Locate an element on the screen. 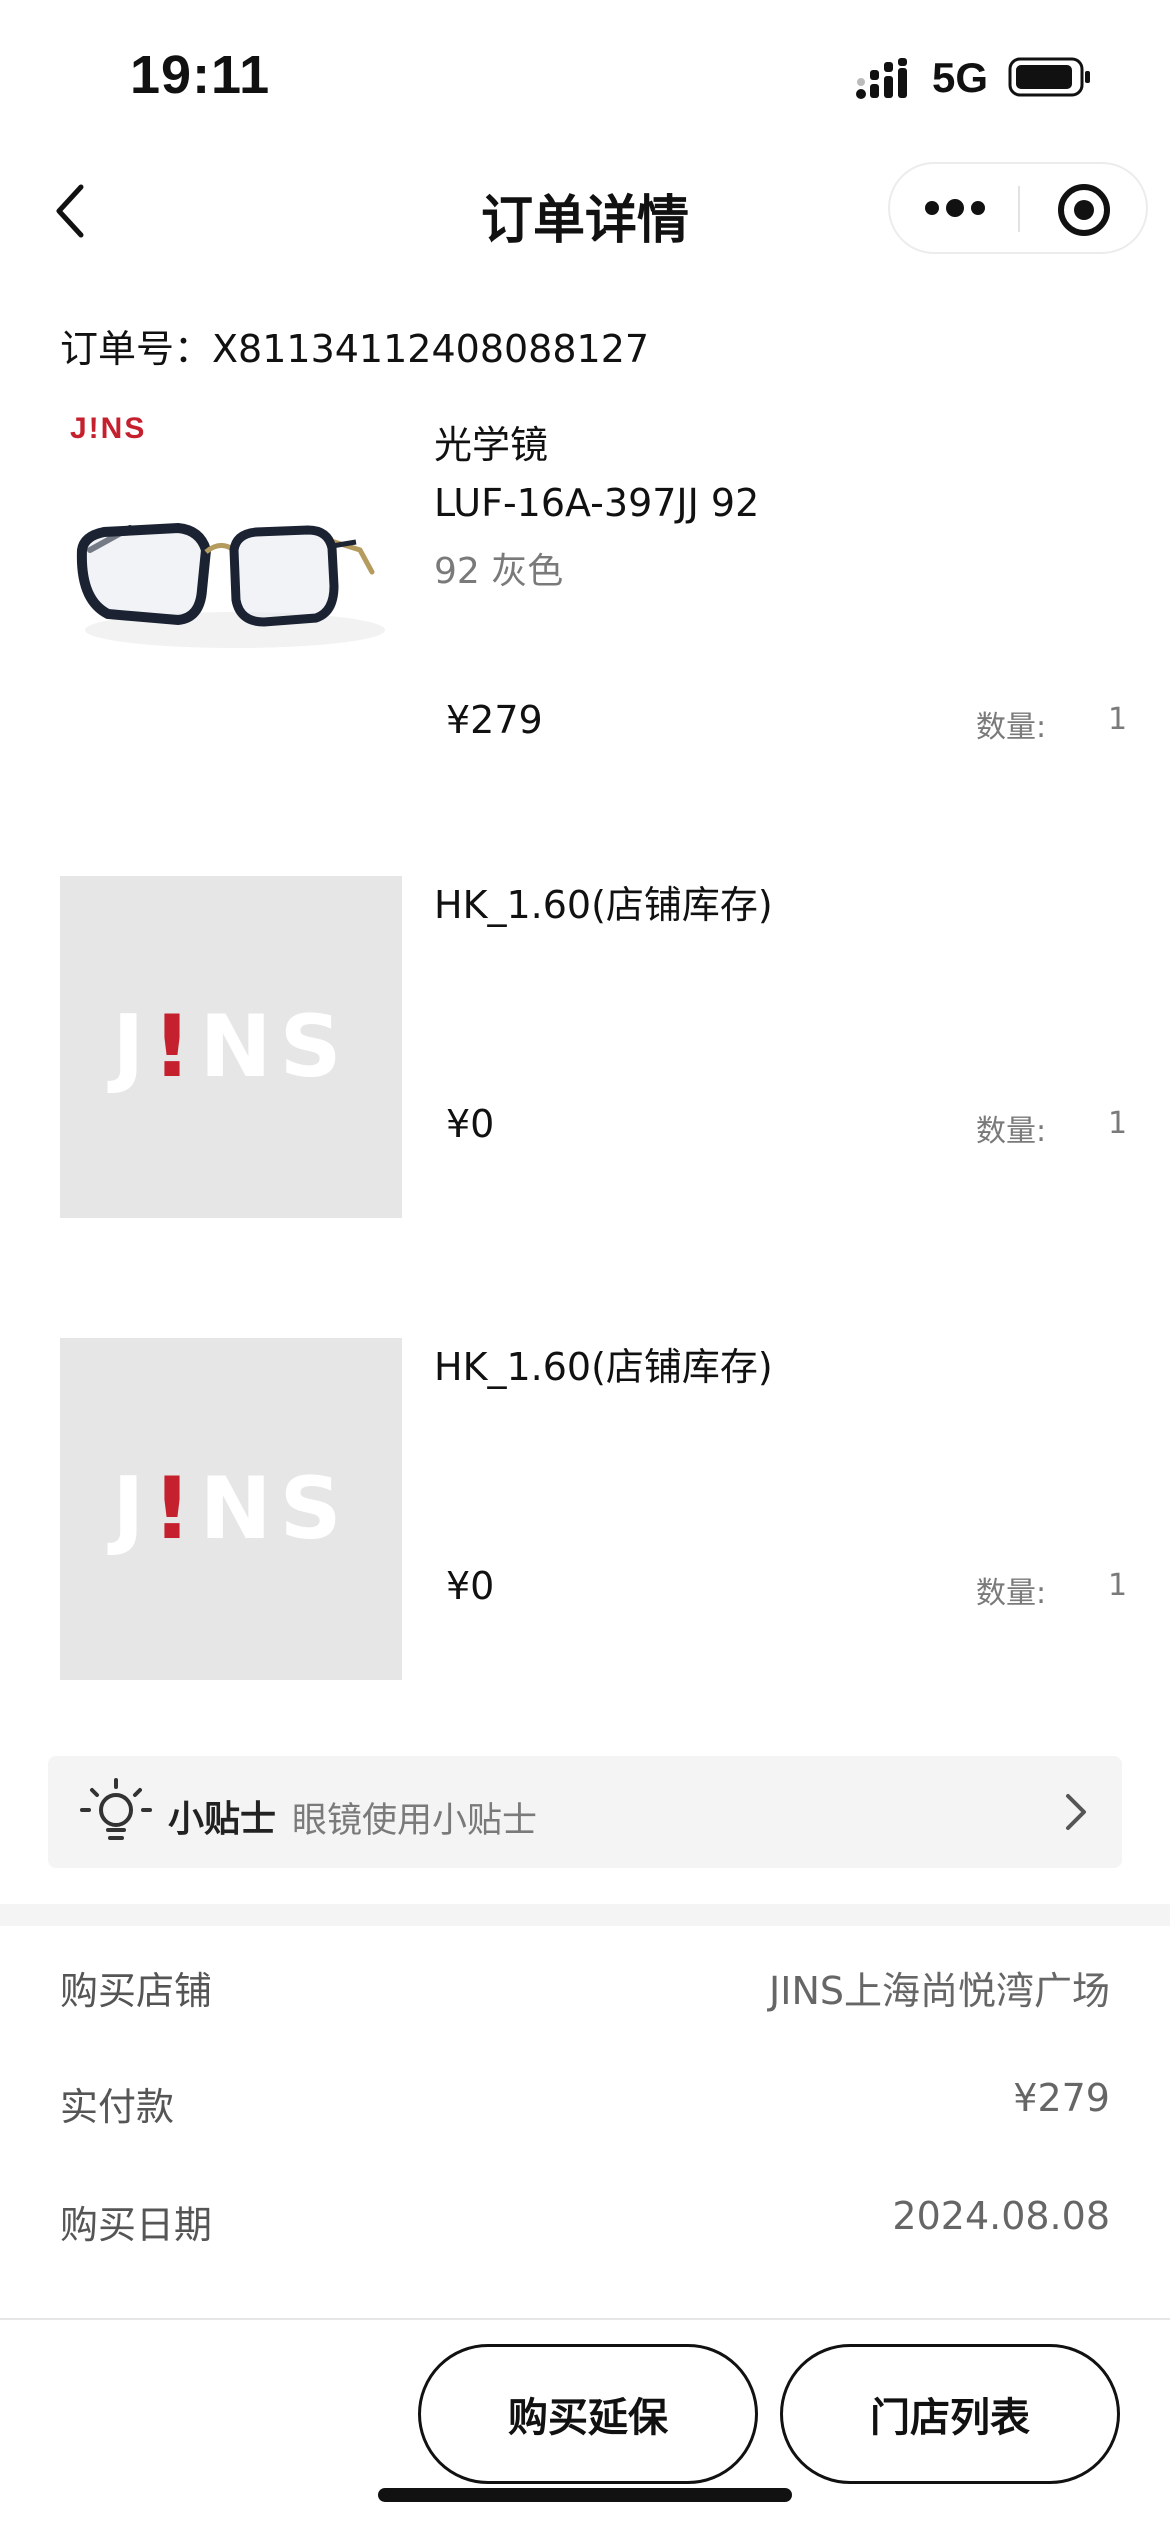 The height and width of the screenshot is (2532, 1170). tips-banner: 小贴士 眼镜使用小贴士 is located at coordinates (585, 1812).